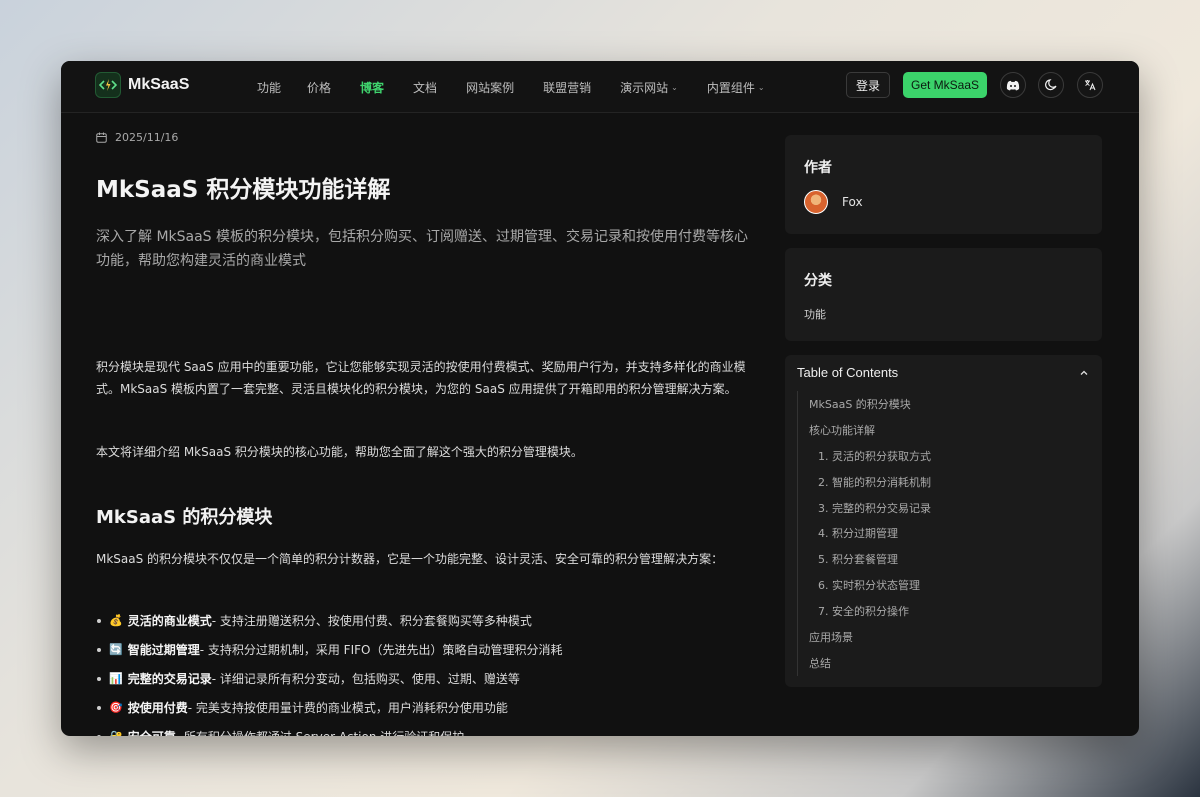 The height and width of the screenshot is (797, 1200). I want to click on list-item: 💰 灵活的商业模式 - 支持注册赠送积分、按使用付费、积分套餐购买等多种模式, so click(436, 620).